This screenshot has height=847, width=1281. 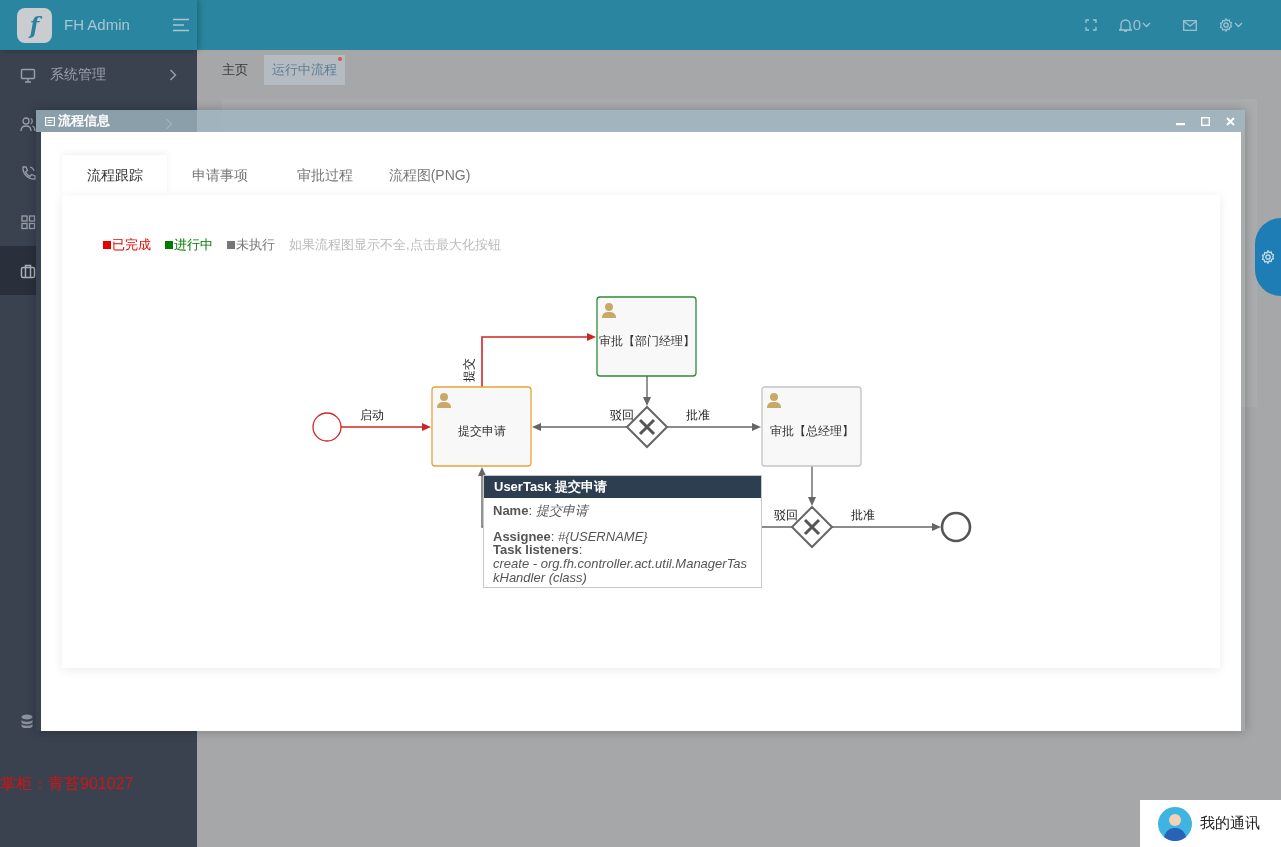 What do you see at coordinates (18, 270) in the screenshot?
I see `menu-item` at bounding box center [18, 270].